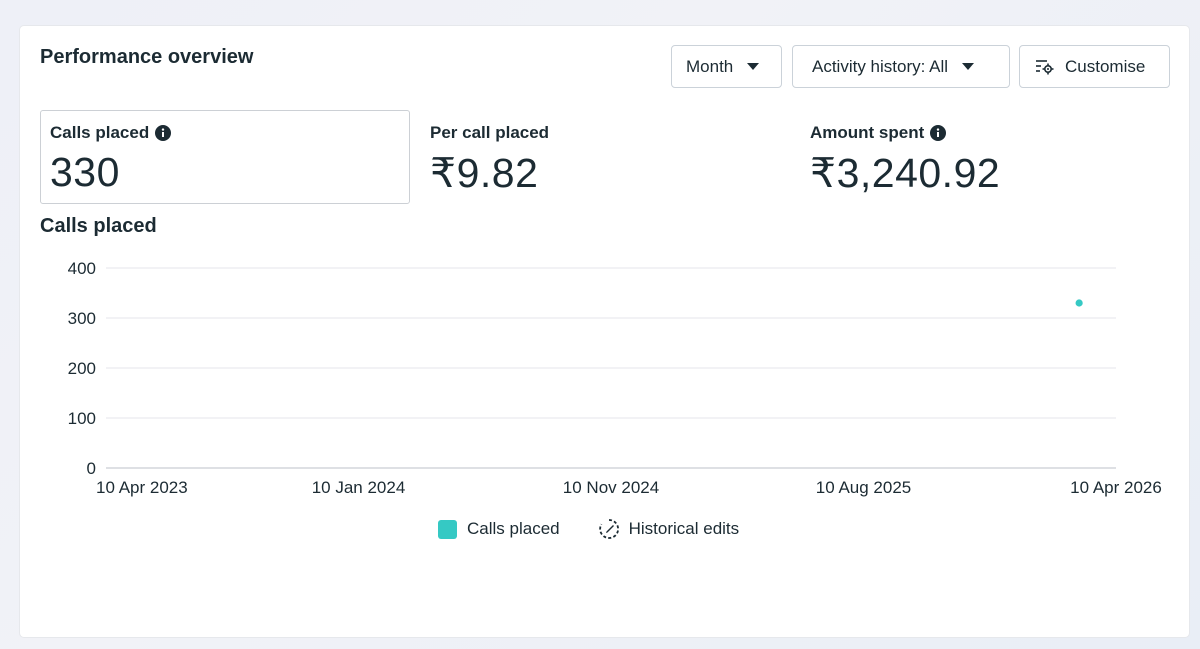  I want to click on metric-label: Per call placed, so click(490, 132).